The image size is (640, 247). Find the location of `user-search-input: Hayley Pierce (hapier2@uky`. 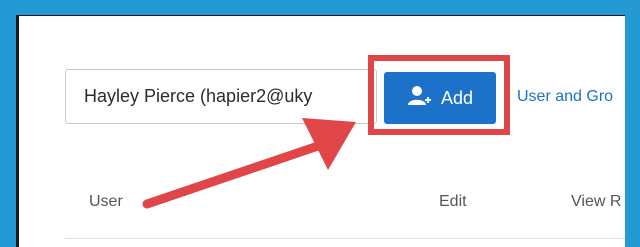

user-search-input: Hayley Pierce (hapier2@uky is located at coordinates (221, 96).